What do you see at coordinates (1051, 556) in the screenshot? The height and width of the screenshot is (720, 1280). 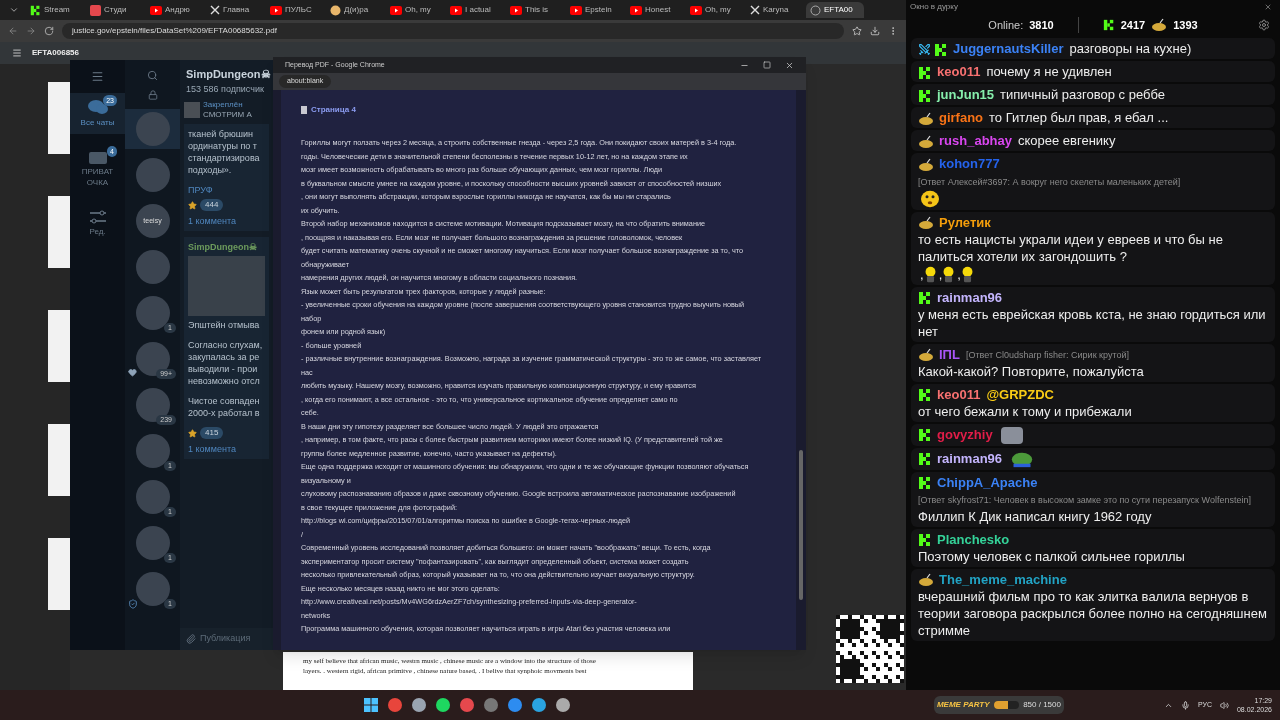 I see `chat-text: Поэтому человек с палкой сильнее гориллы` at bounding box center [1051, 556].